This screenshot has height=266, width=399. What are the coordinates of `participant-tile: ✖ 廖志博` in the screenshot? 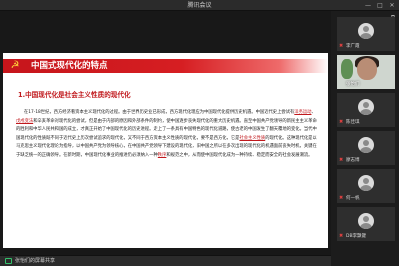 It's located at (366, 148).